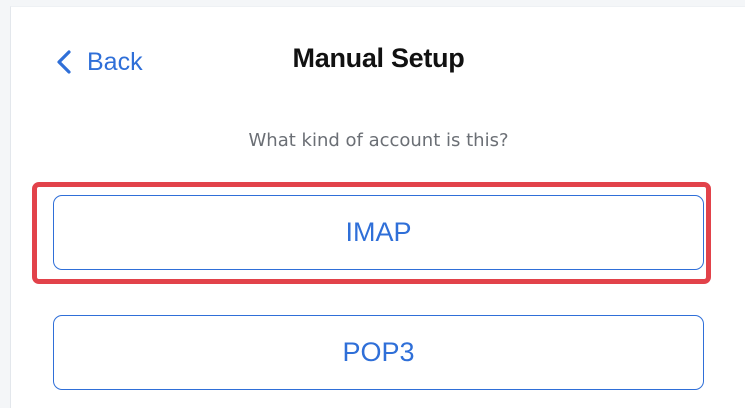 This screenshot has height=408, width=745. What do you see at coordinates (378, 140) in the screenshot?
I see `account-type-prompt: What kind of account is this?` at bounding box center [378, 140].